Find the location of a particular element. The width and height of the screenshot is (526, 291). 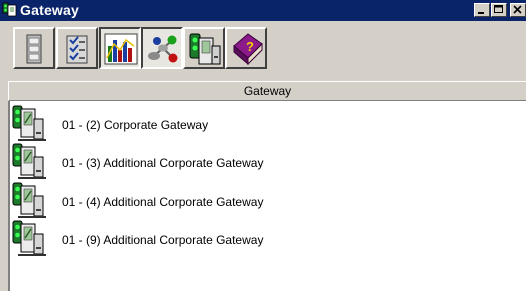

close-icon is located at coordinates (517, 9).